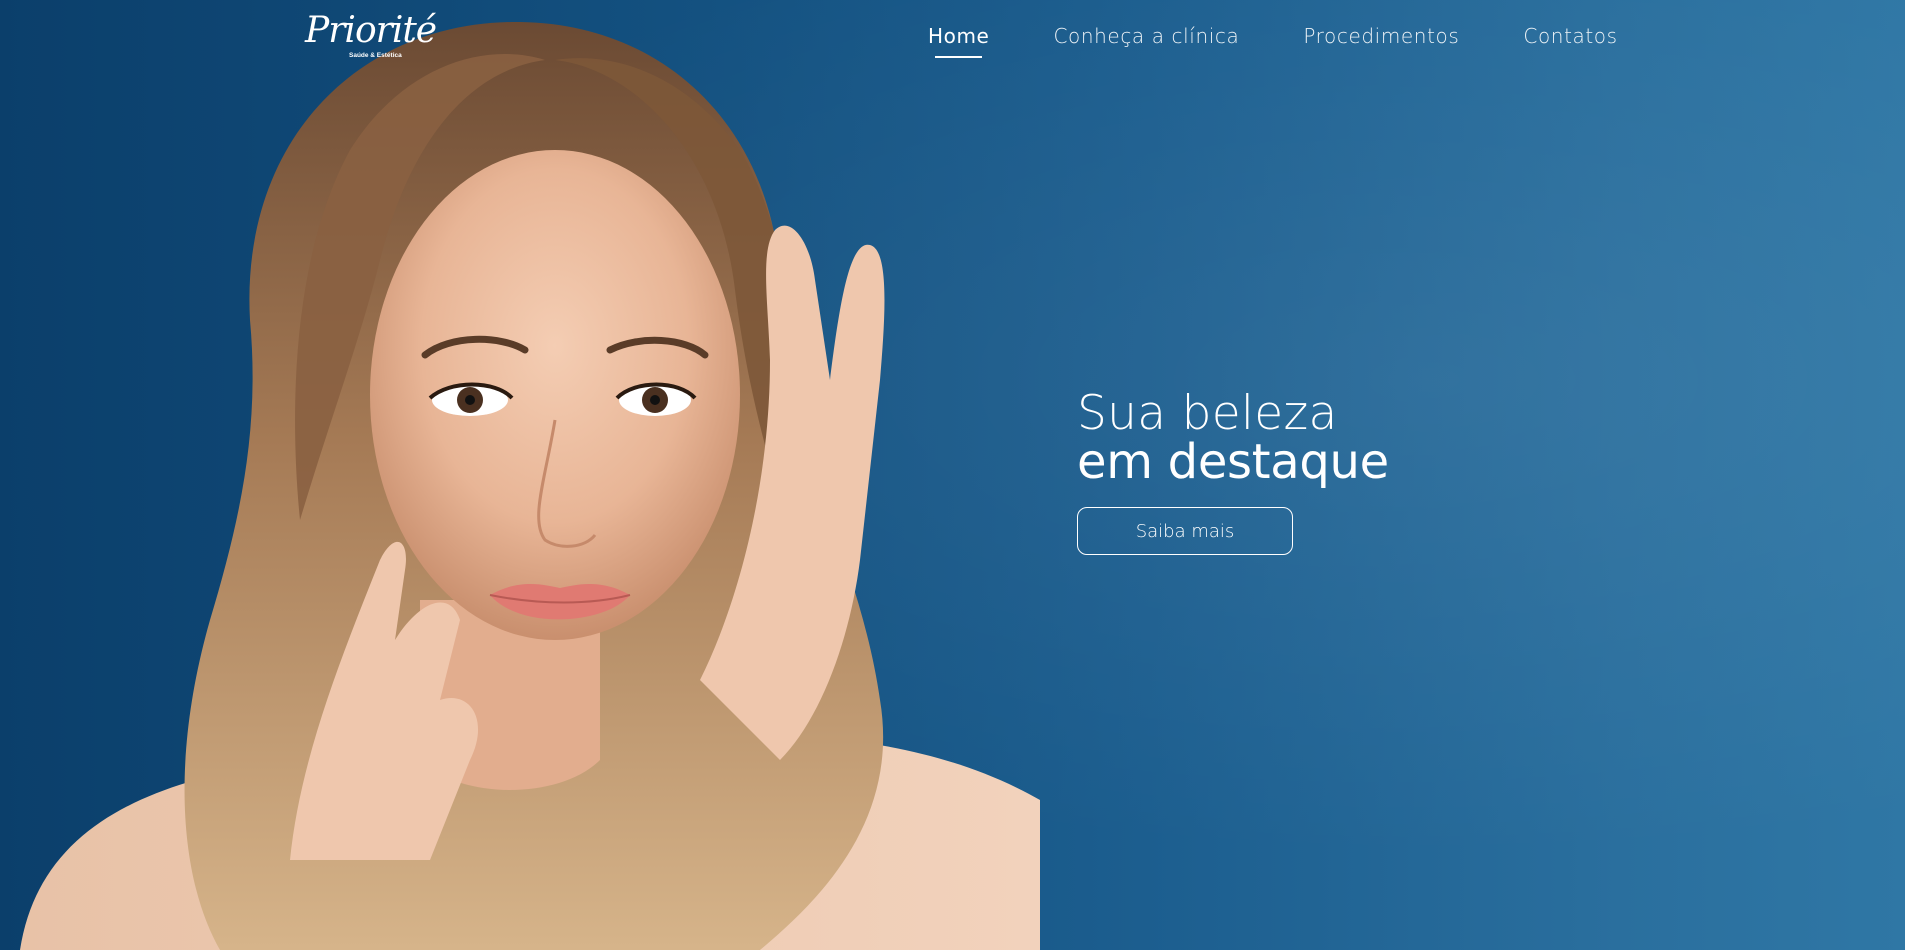 This screenshot has height=950, width=1905. I want to click on hero-headline-line2: em destaque, so click(1233, 462).